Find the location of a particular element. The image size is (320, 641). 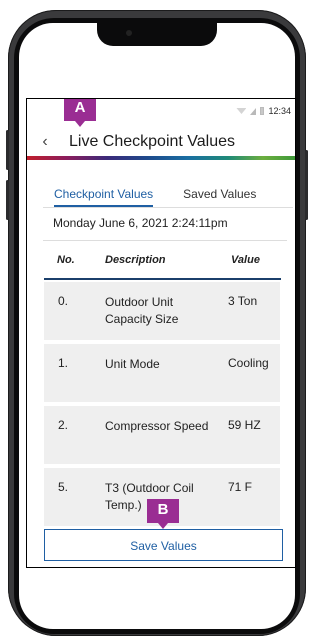

tab-bar: Checkpoint Values Saved Values is located at coordinates (161, 196).